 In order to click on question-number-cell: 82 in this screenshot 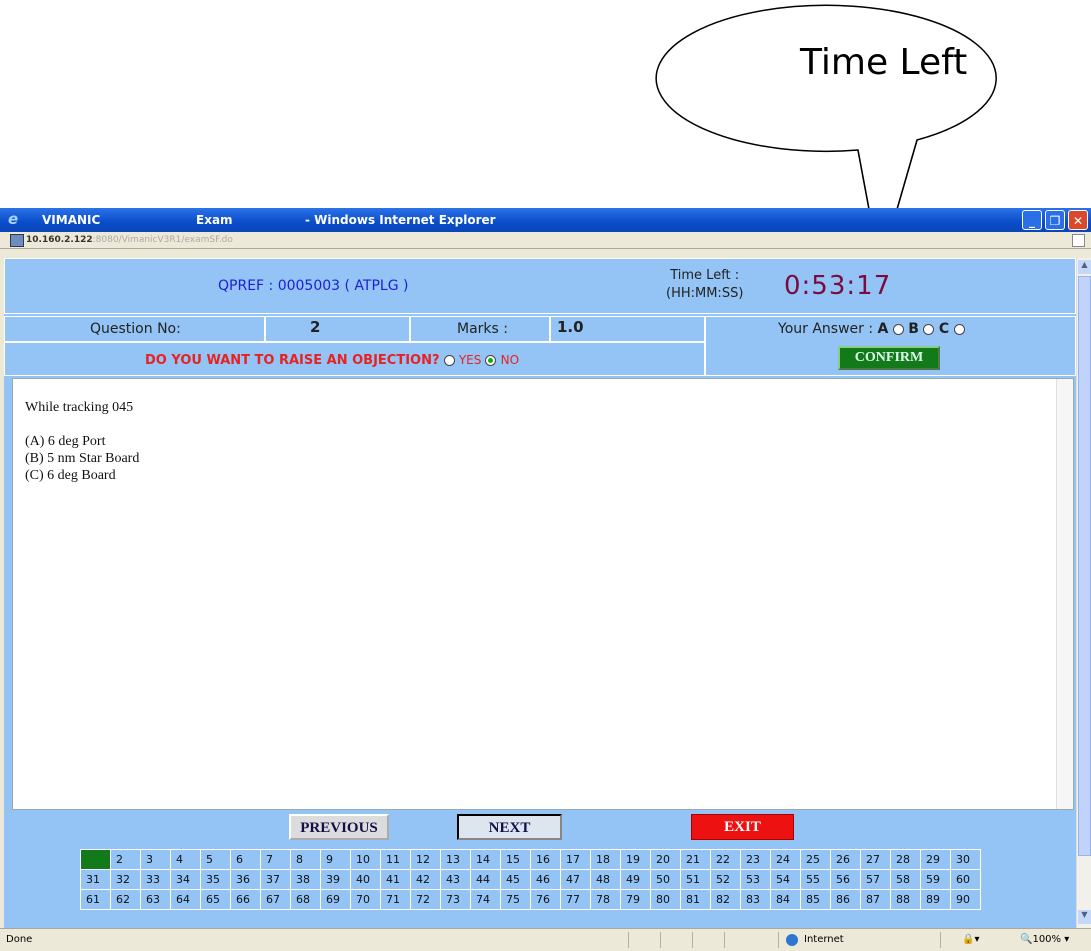, I will do `click(725, 899)`.